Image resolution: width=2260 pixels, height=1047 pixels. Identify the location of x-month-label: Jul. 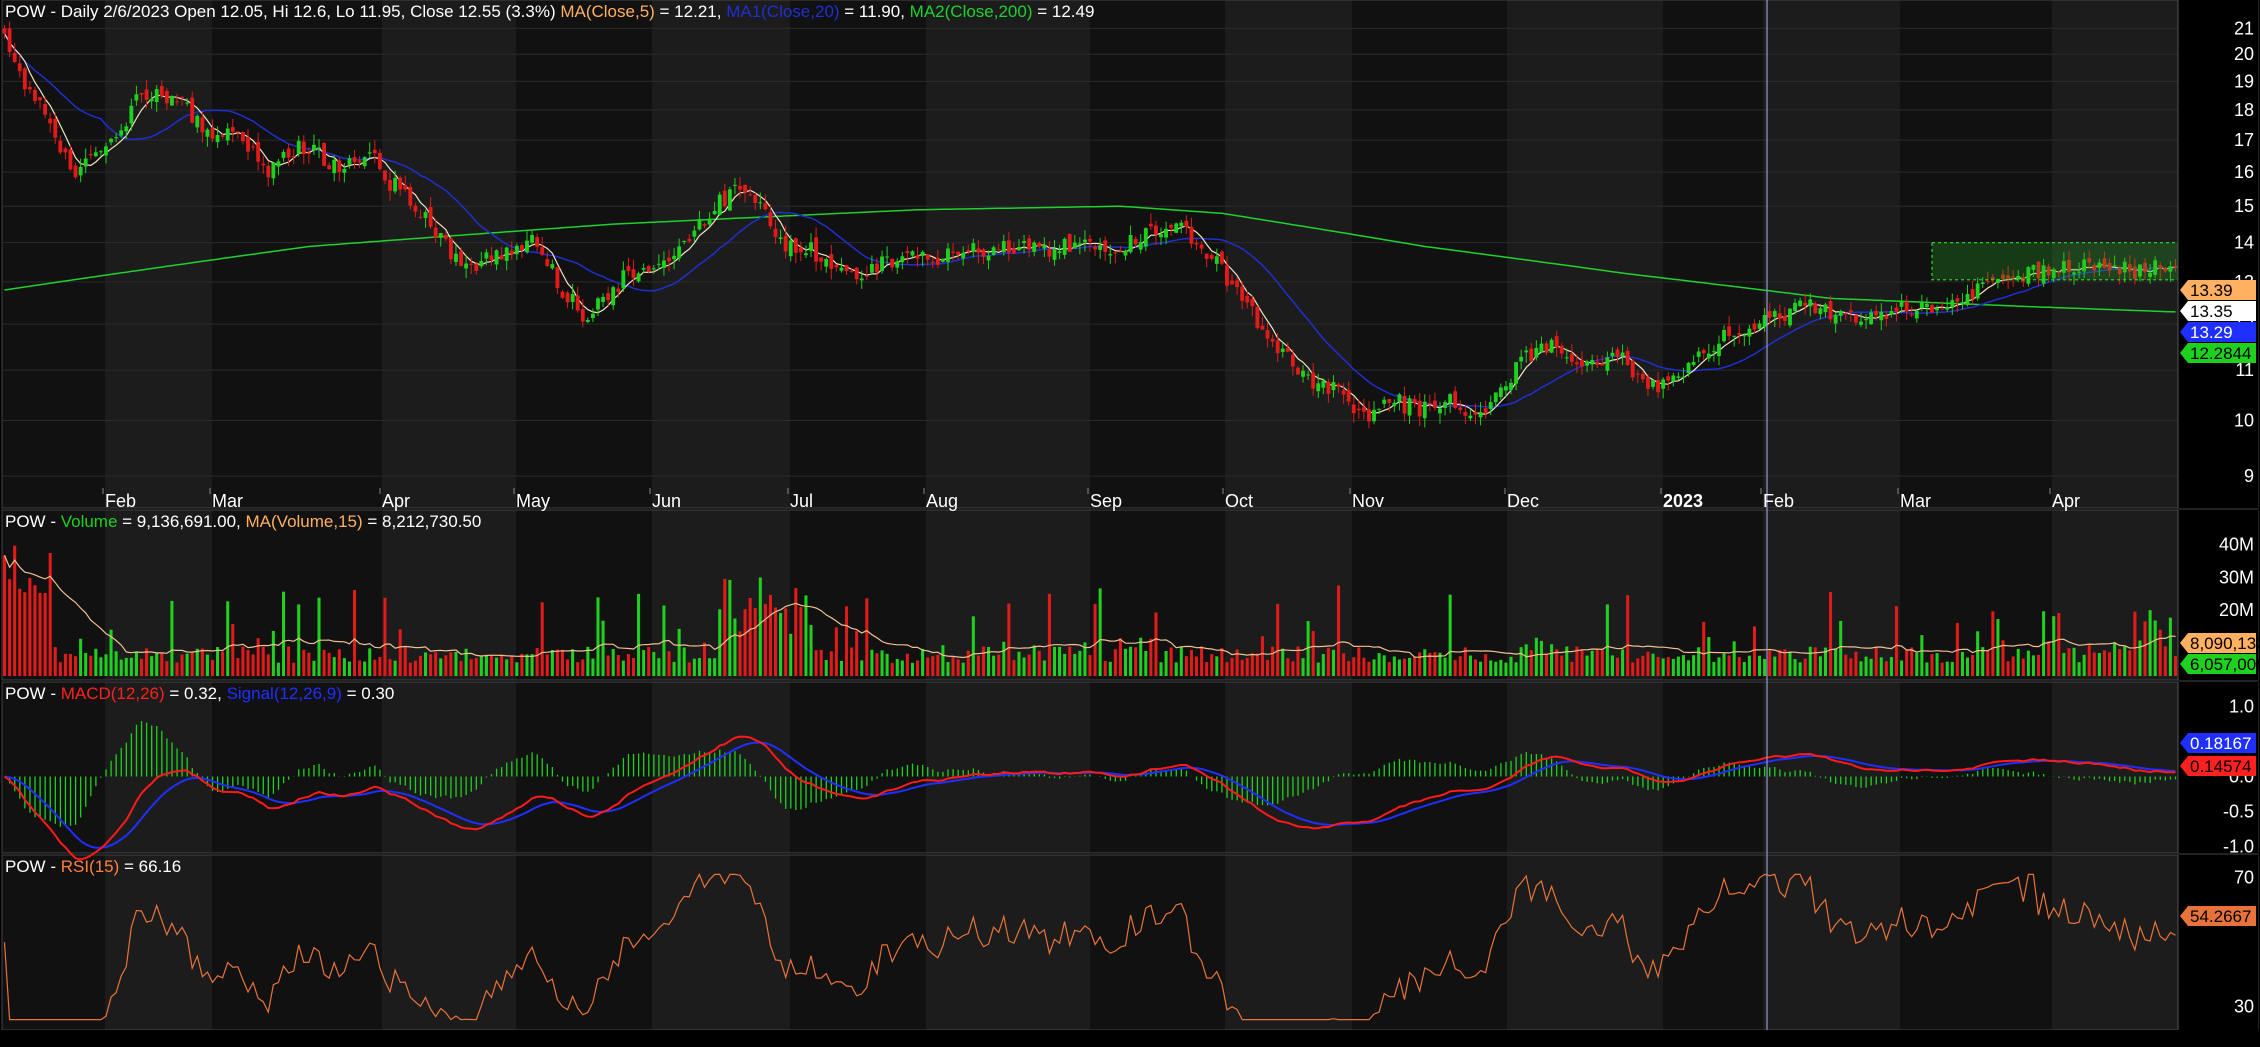
(801, 501).